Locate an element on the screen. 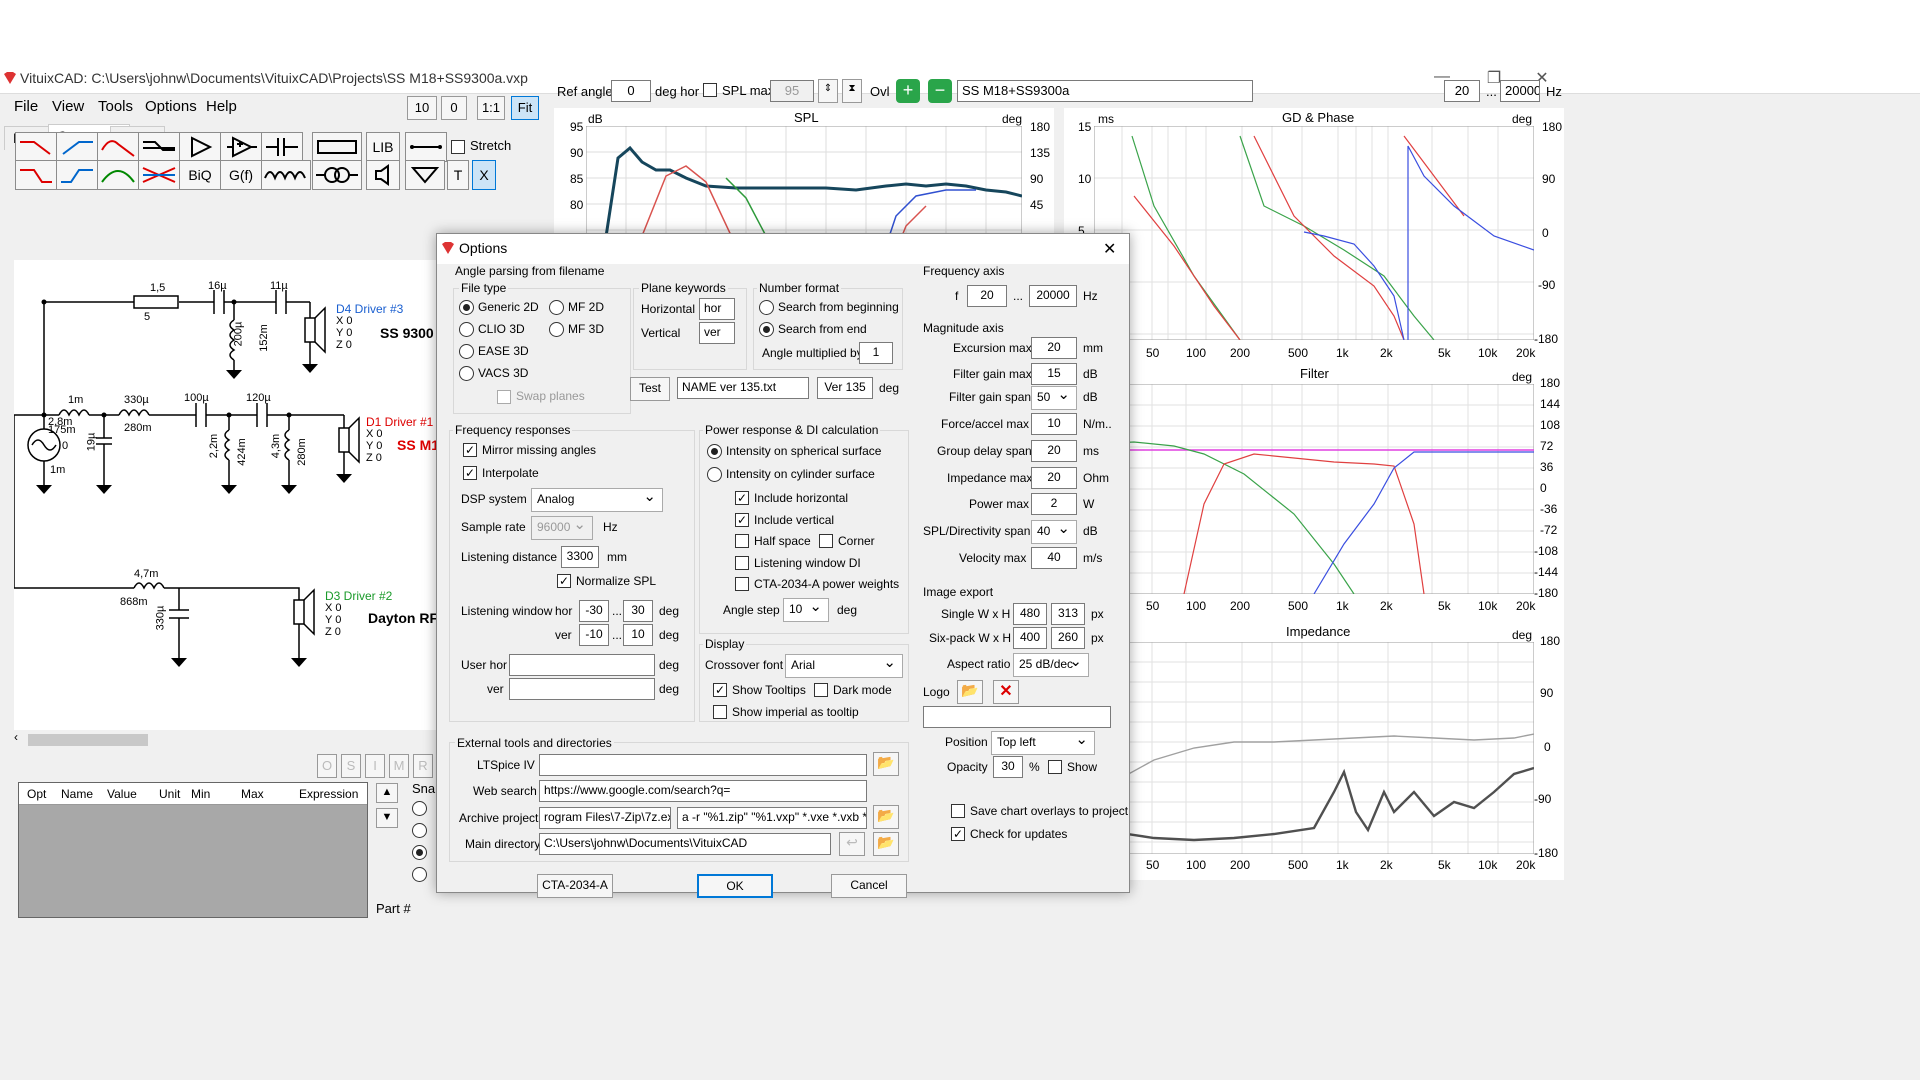 The height and width of the screenshot is (1080, 1920). mirror-checkbox: ✓ is located at coordinates (470, 450).